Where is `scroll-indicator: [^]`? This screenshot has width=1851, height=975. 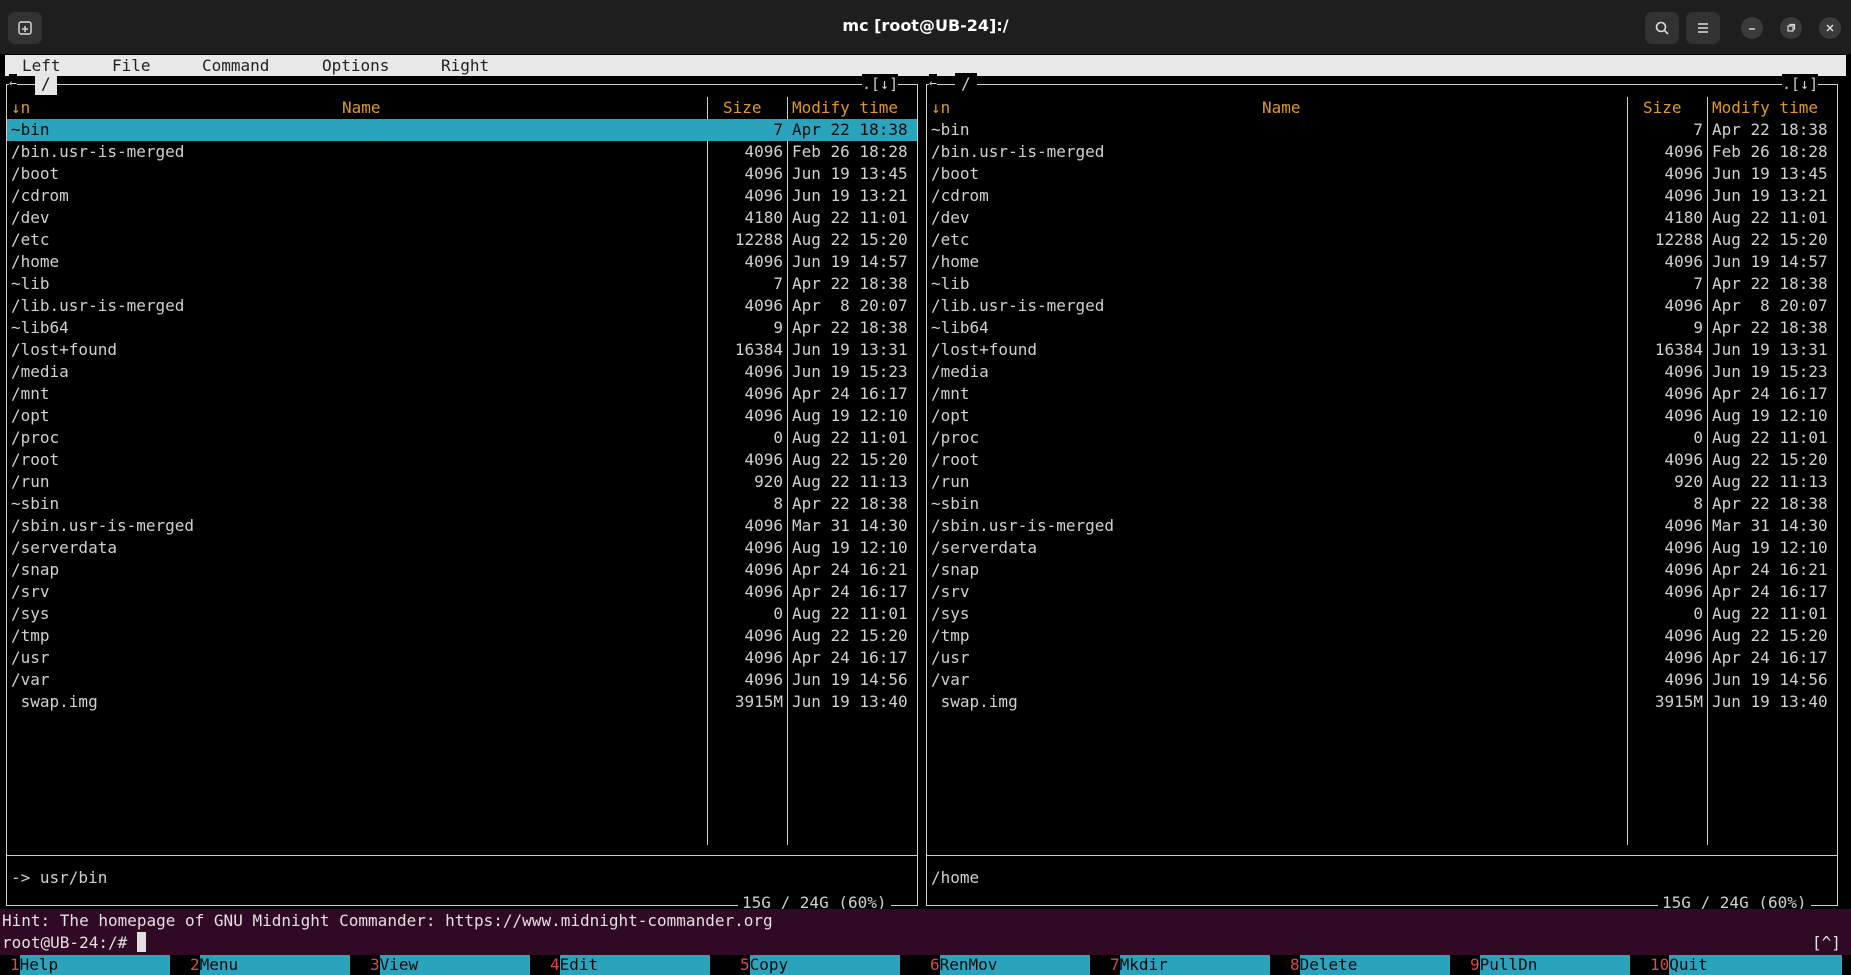 scroll-indicator: [^] is located at coordinates (1826, 943).